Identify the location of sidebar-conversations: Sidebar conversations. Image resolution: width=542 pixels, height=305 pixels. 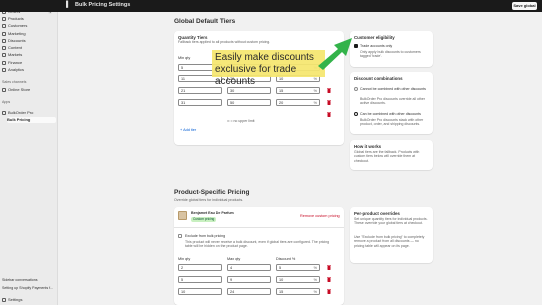
(20, 280).